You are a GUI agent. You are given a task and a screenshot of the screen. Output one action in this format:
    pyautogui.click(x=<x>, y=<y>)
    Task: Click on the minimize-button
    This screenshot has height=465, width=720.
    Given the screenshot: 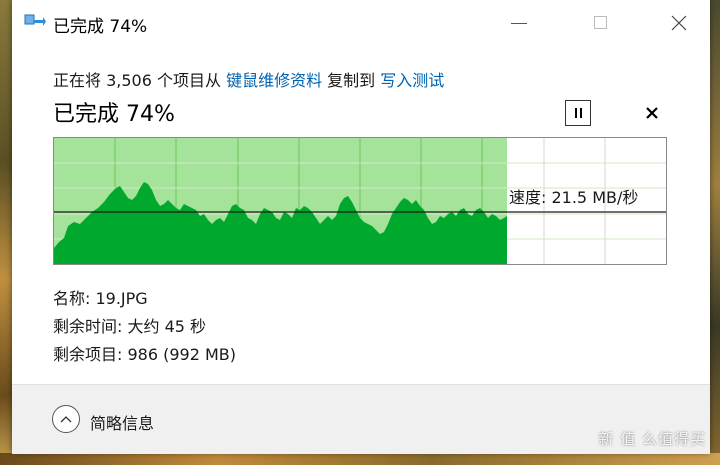 What is the action you would take?
    pyautogui.click(x=520, y=23)
    